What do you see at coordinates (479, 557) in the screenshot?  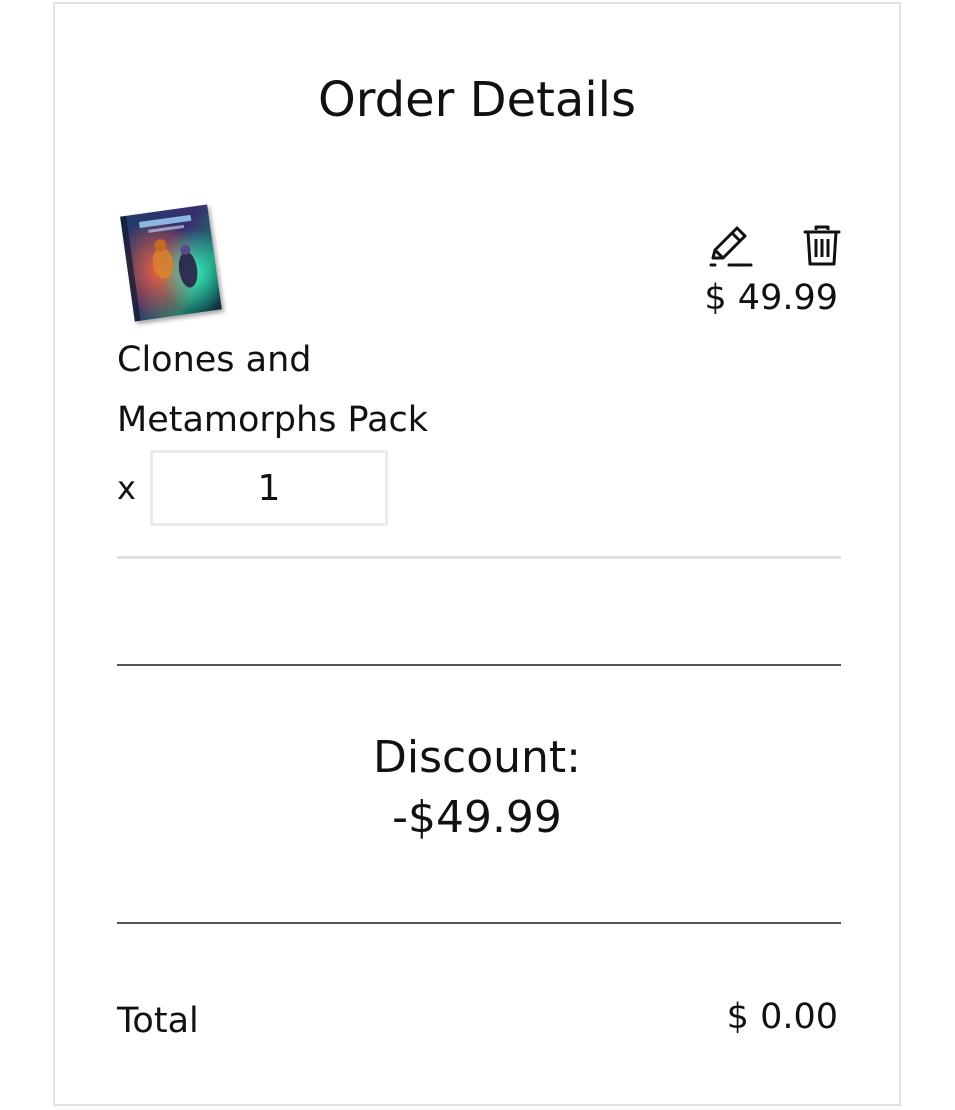 I see `item-divider` at bounding box center [479, 557].